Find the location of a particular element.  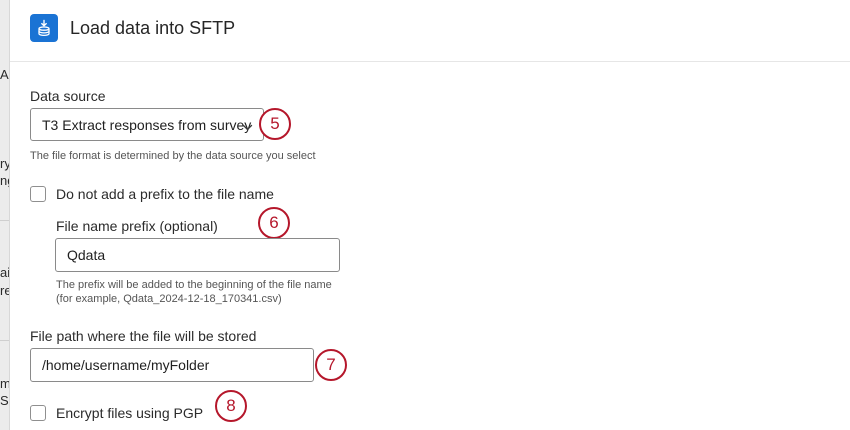

background-text-fragment: A is located at coordinates (4, 74).